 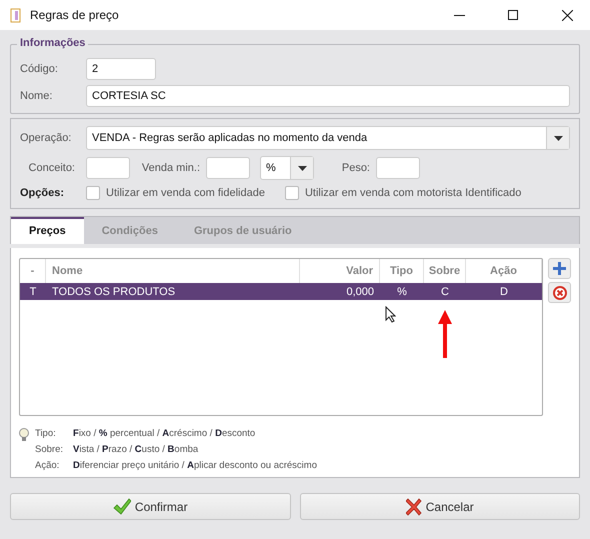 What do you see at coordinates (195, 465) in the screenshot?
I see `legend-text: Diferenciar preço unitário / Aplicar desconto ou acréscimo` at bounding box center [195, 465].